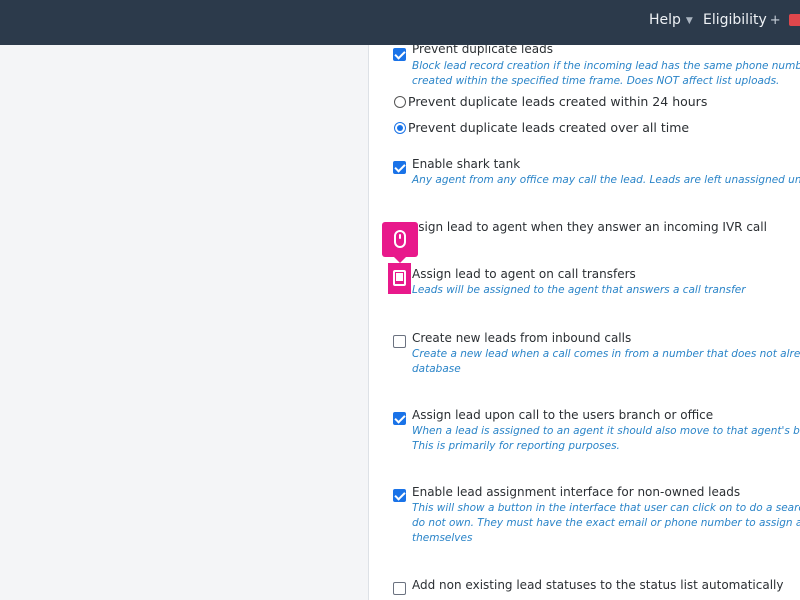  I want to click on top-navbar: Help ▼ Eligibility +, so click(400, 22).